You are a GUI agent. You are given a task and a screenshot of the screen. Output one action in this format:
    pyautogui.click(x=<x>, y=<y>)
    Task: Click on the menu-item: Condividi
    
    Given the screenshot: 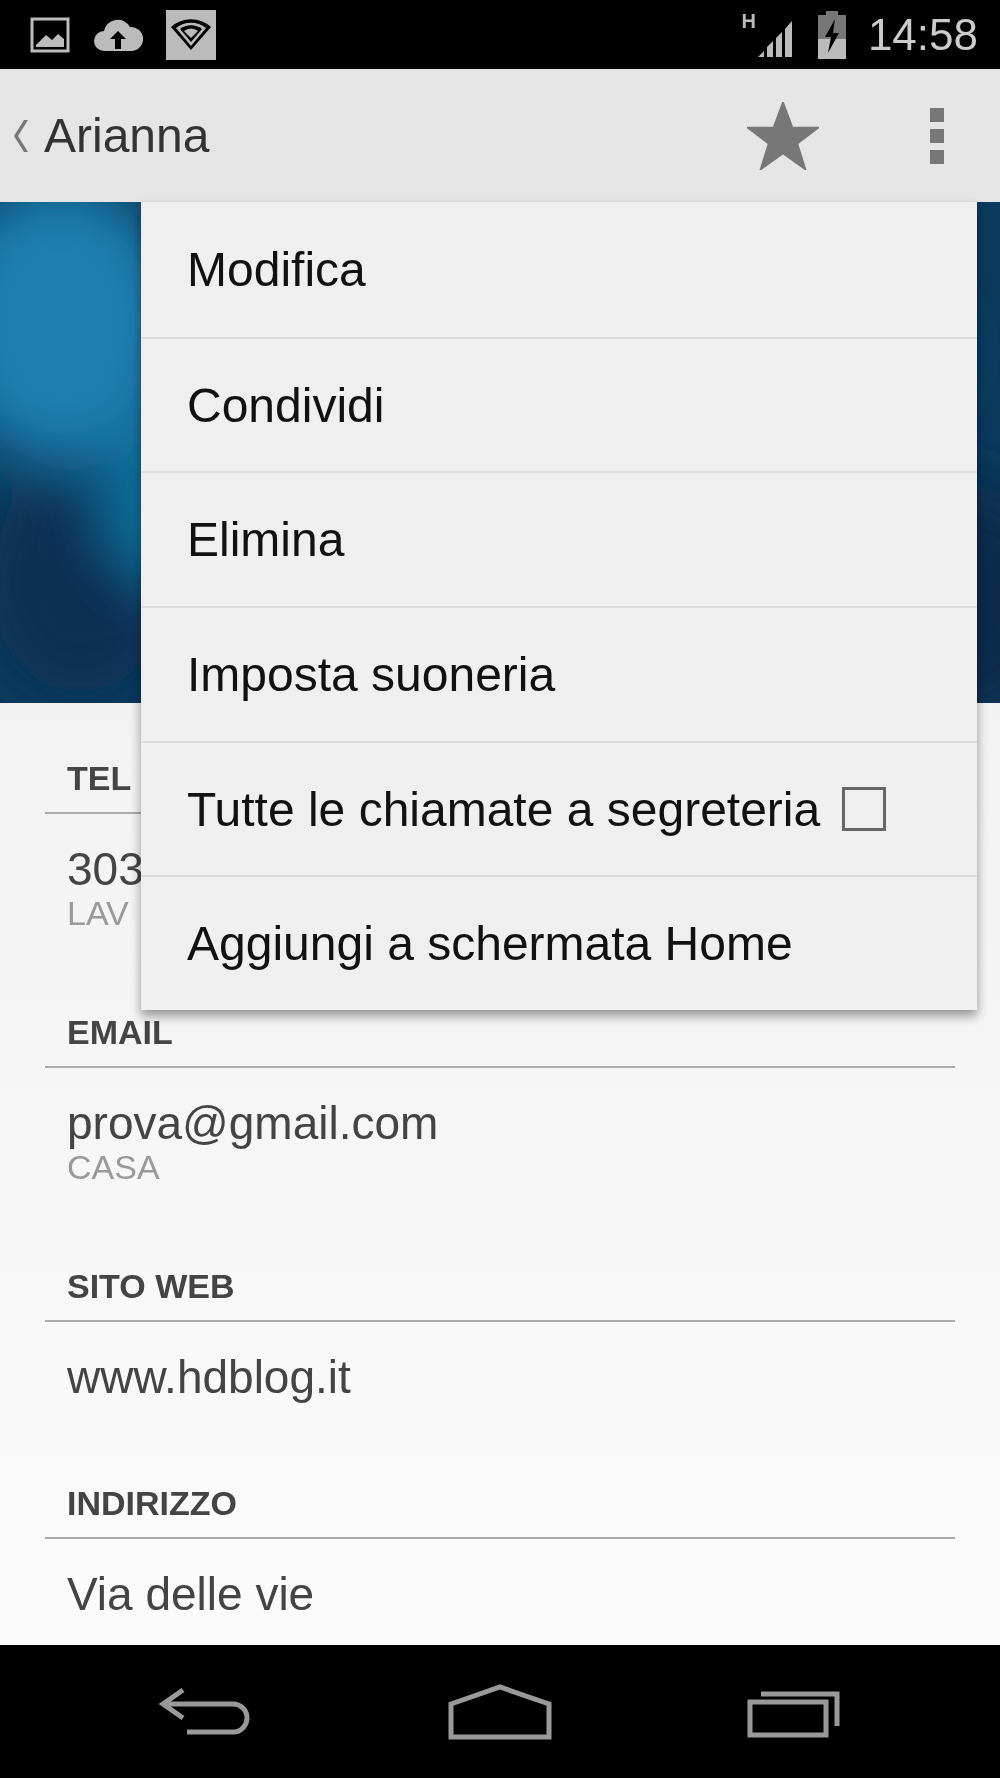 What is the action you would take?
    pyautogui.click(x=286, y=405)
    